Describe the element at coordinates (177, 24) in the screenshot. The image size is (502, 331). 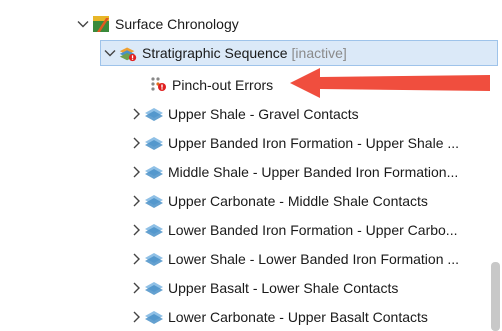
I see `tree-item-label: Surface Chronology` at that location.